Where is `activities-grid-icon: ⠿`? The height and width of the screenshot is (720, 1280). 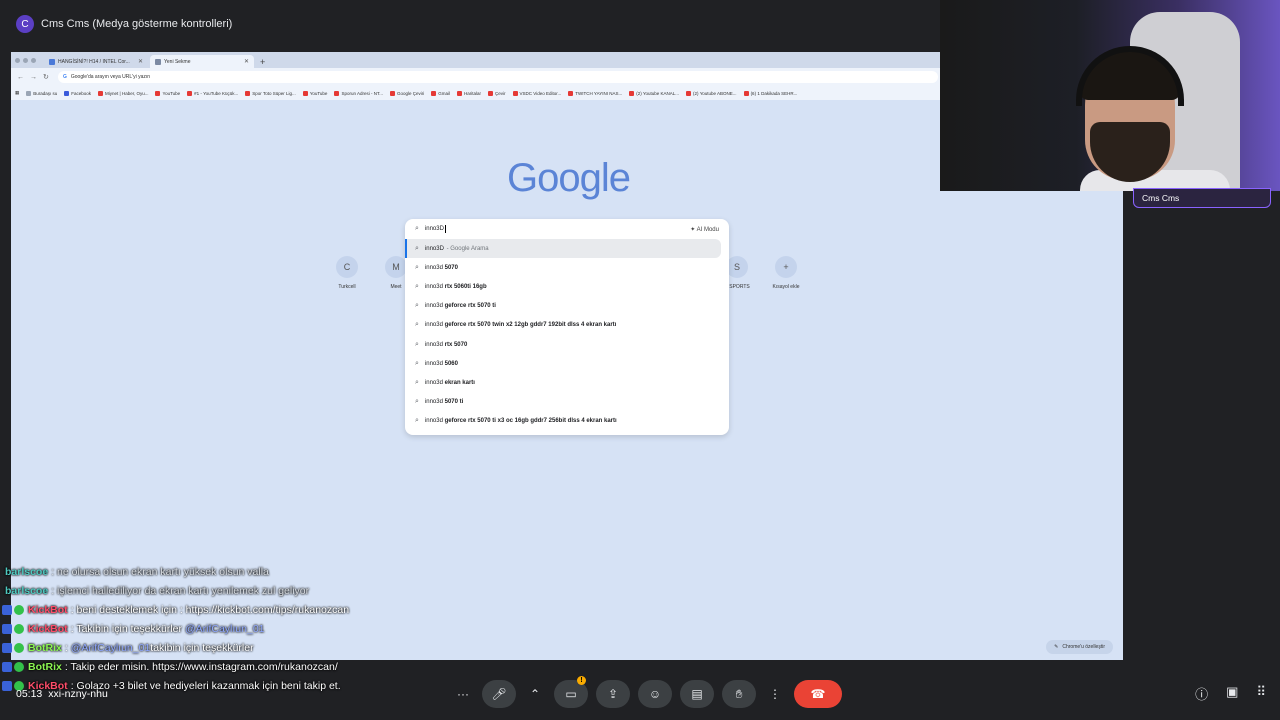 activities-grid-icon: ⠿ is located at coordinates (1261, 693).